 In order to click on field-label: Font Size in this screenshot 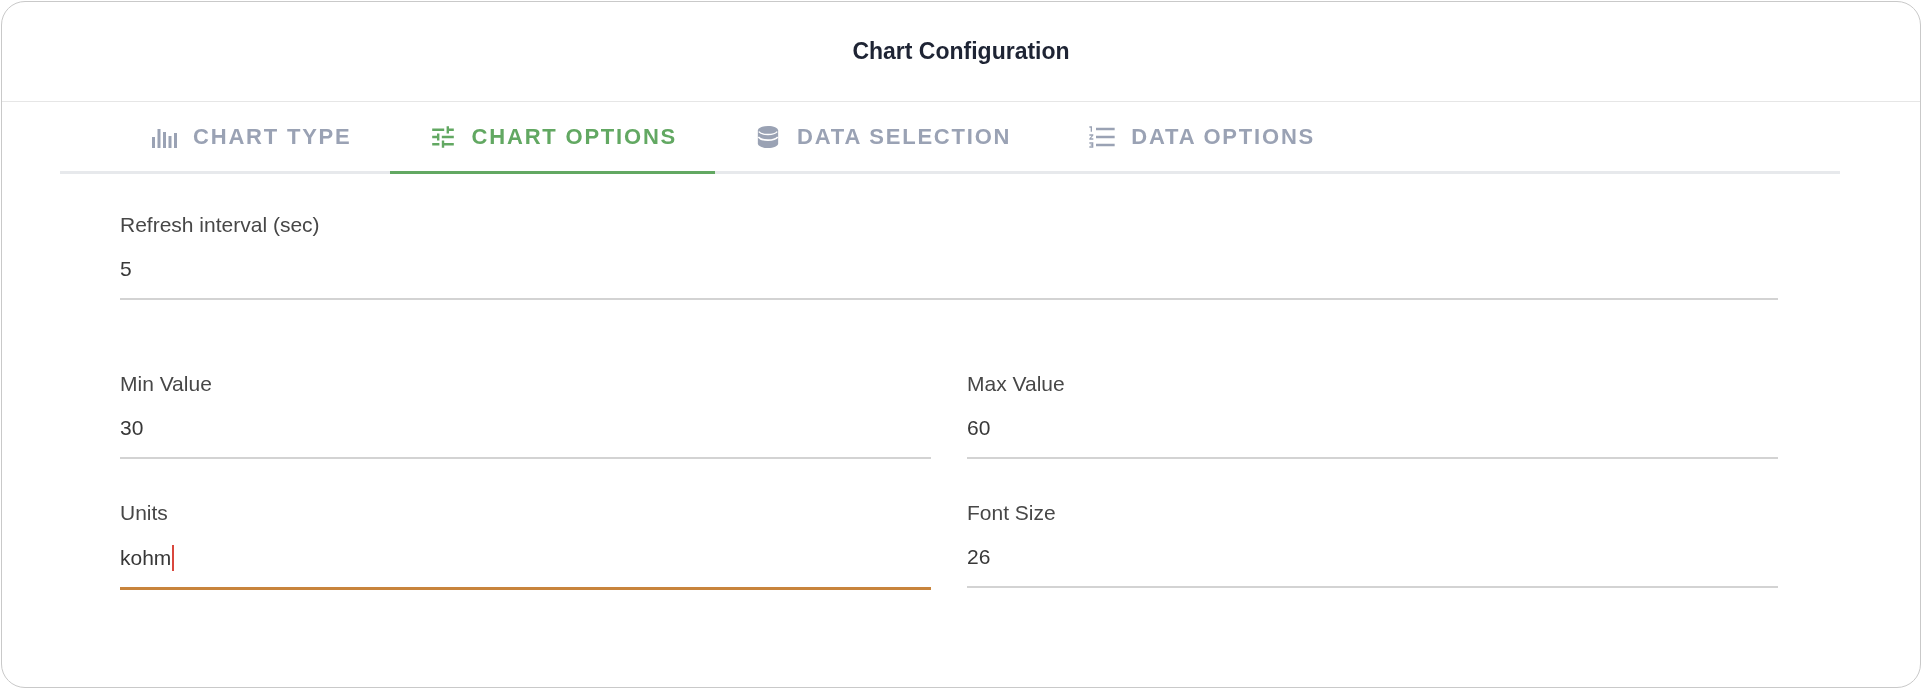, I will do `click(1011, 513)`.